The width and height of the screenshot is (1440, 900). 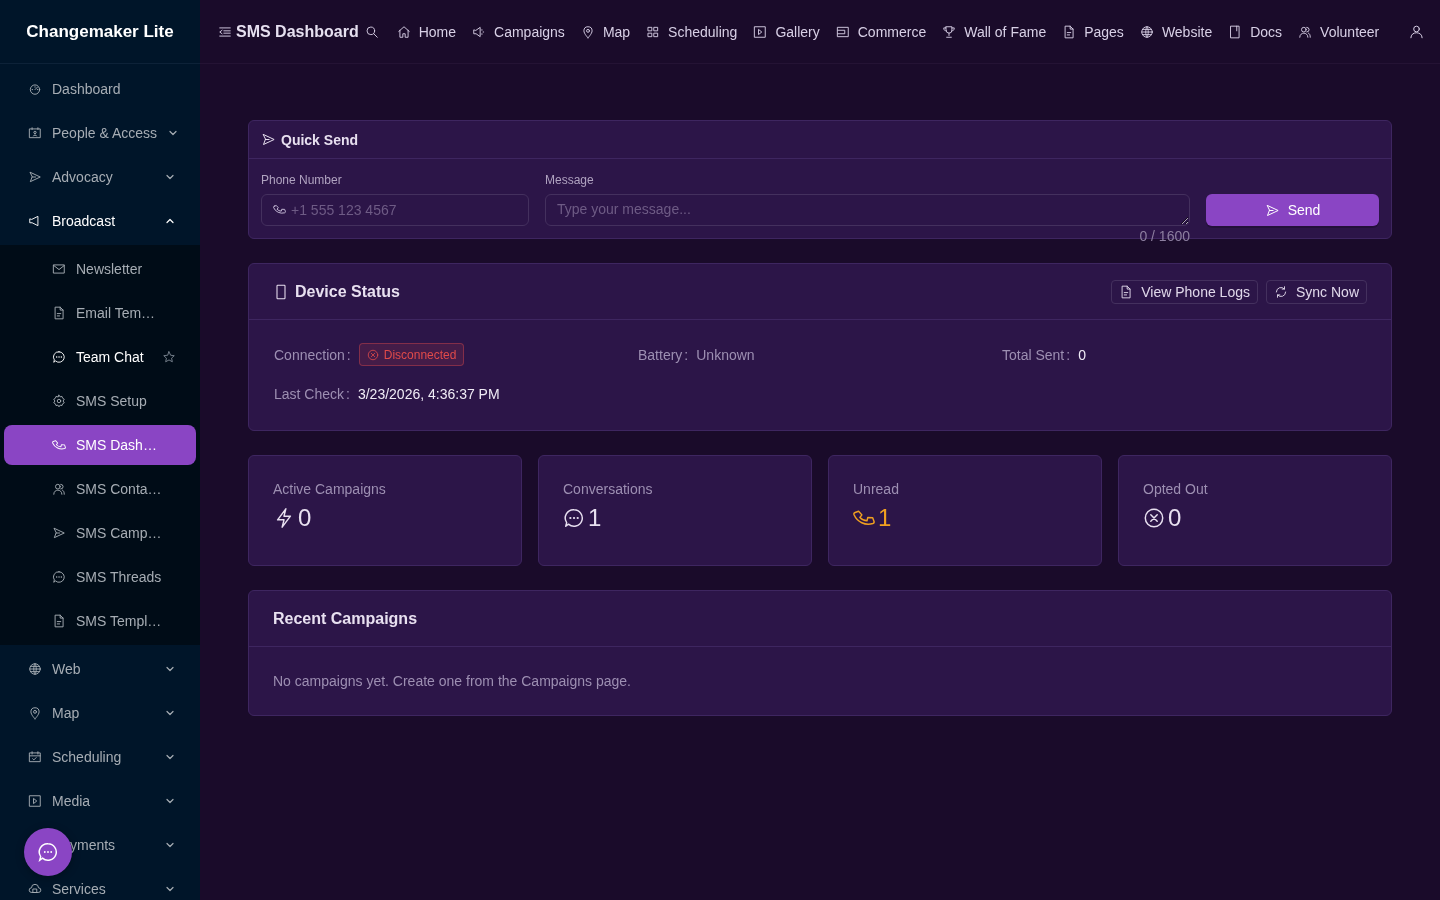 I want to click on search-icon, so click(x=371, y=31).